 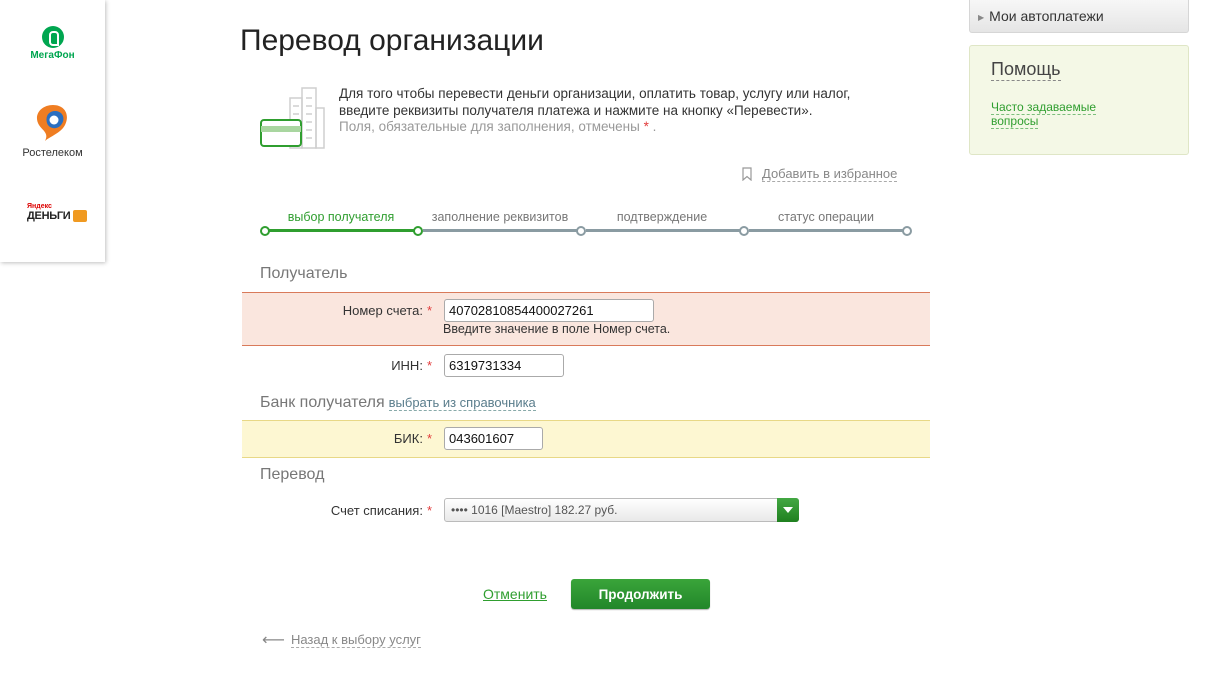 I want to click on help-panel: Помощь Часто задаваемые вопросы, so click(x=1079, y=100).